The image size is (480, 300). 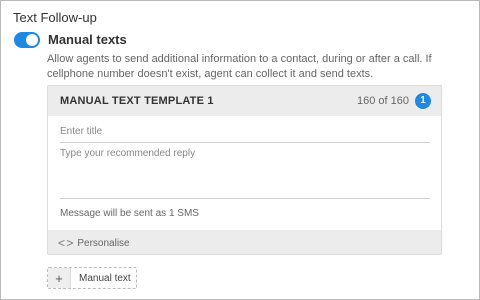 I want to click on sms-count-note: Message will be sent as 1 SMS, so click(x=129, y=213).